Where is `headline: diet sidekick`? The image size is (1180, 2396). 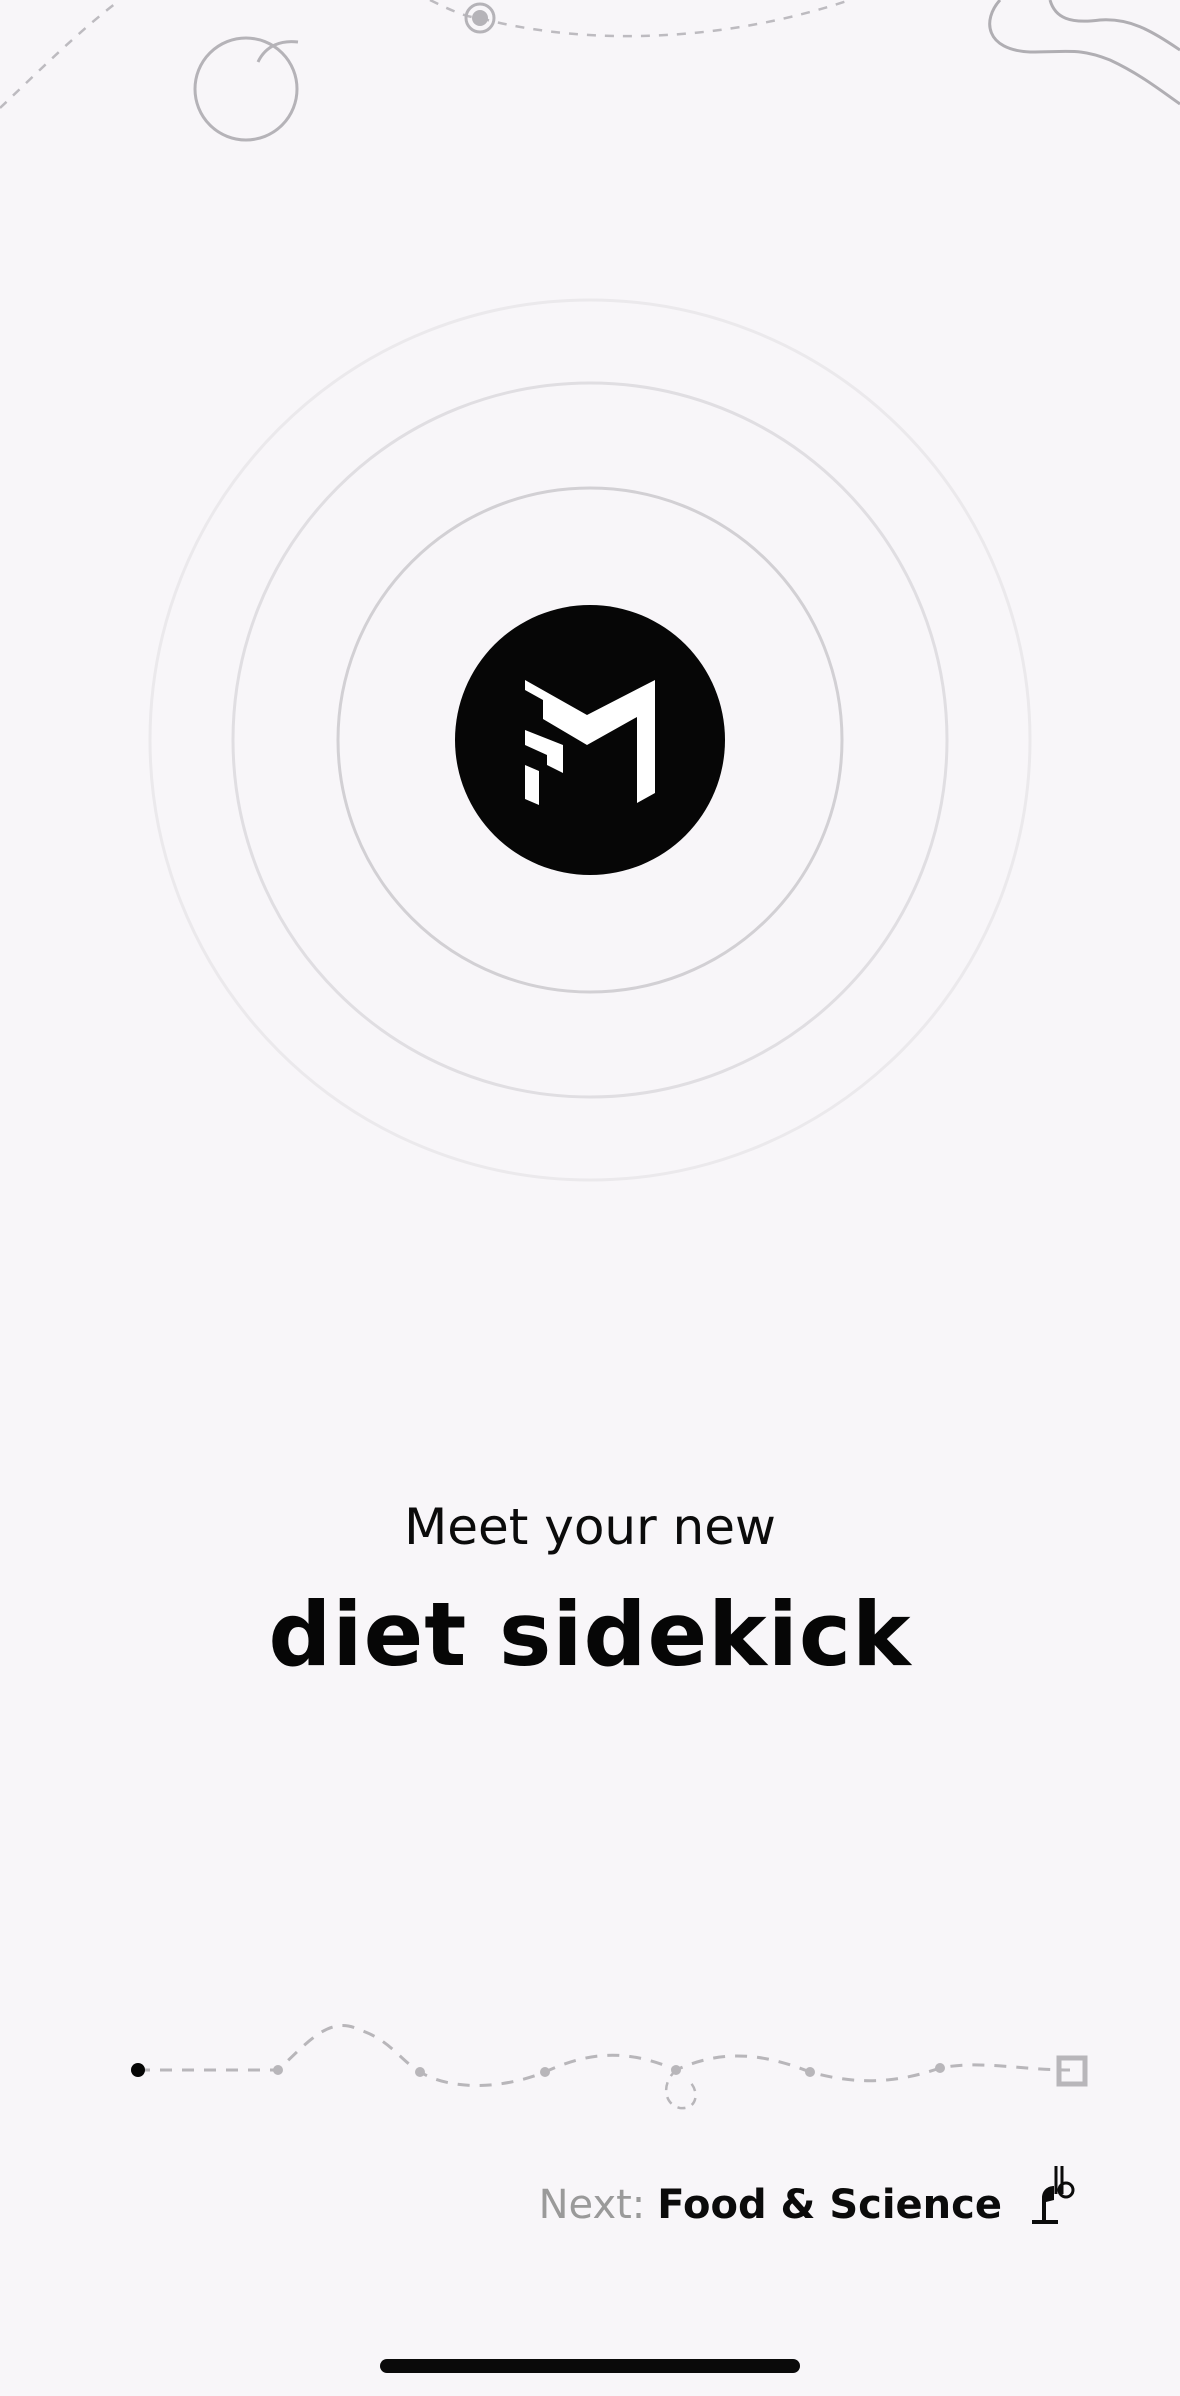
headline: diet sidekick is located at coordinates (590, 1634).